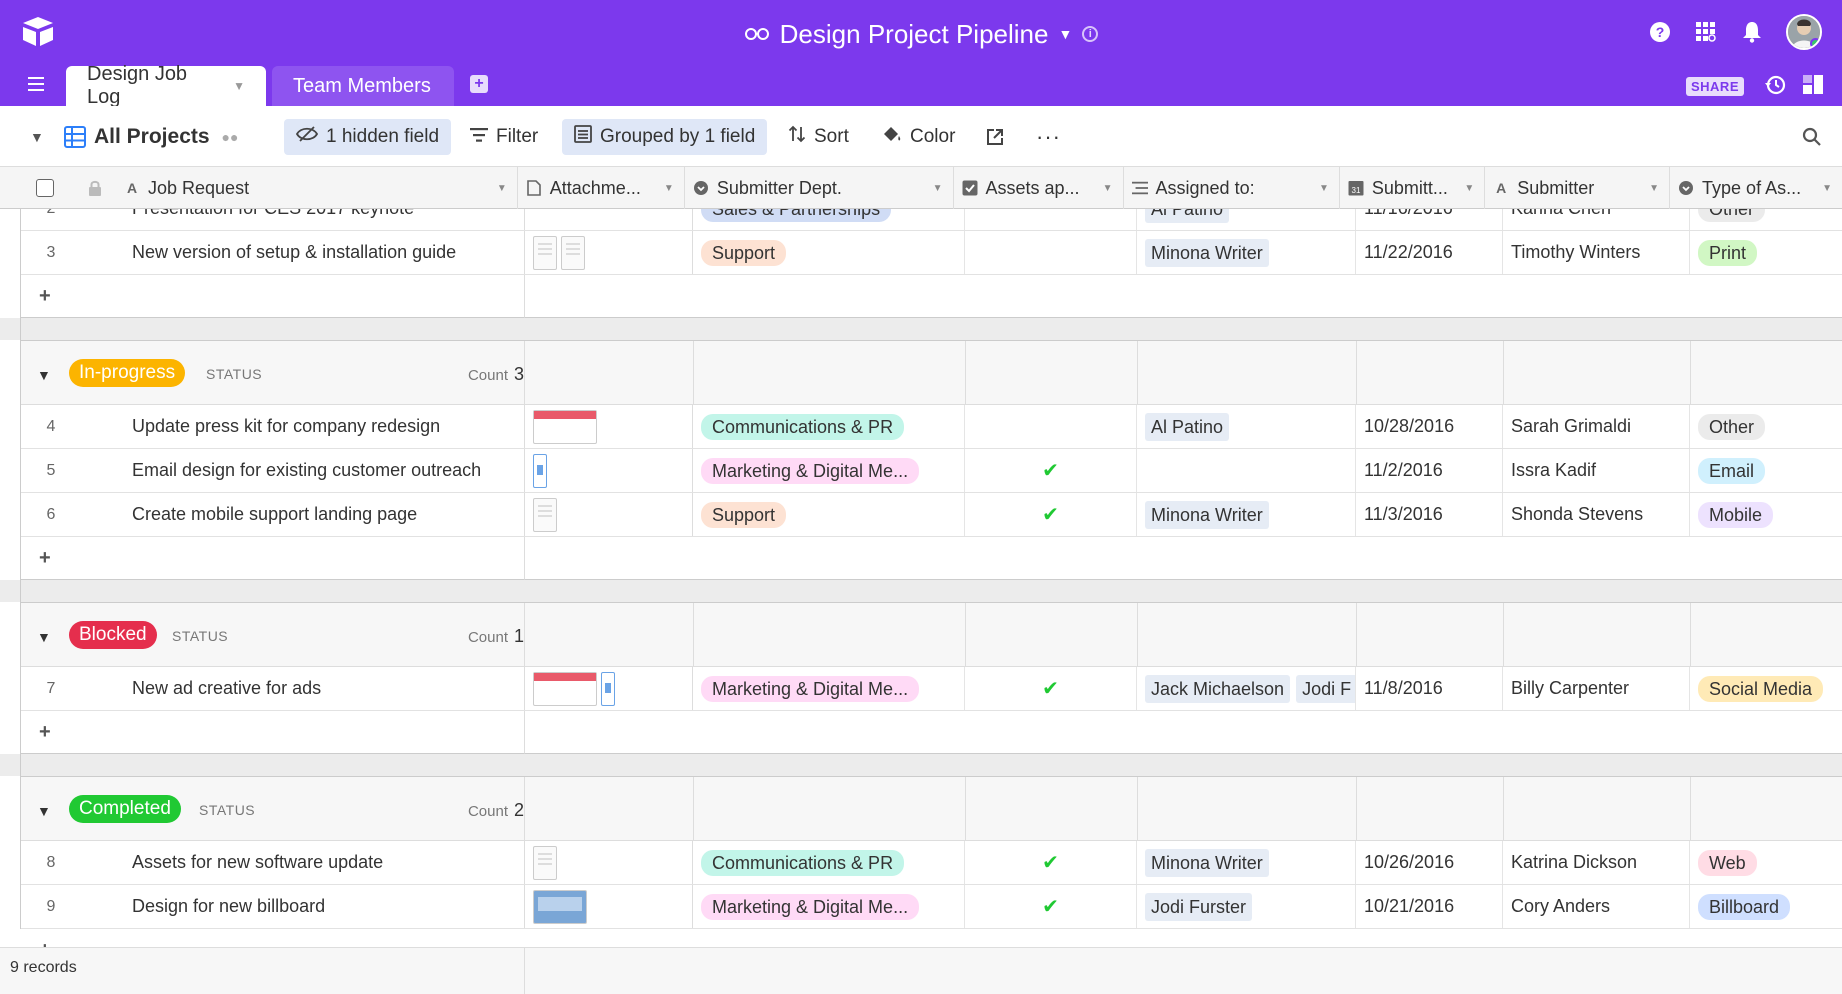 The image size is (1842, 994). I want to click on tab-caret-icon: ▼, so click(239, 86).